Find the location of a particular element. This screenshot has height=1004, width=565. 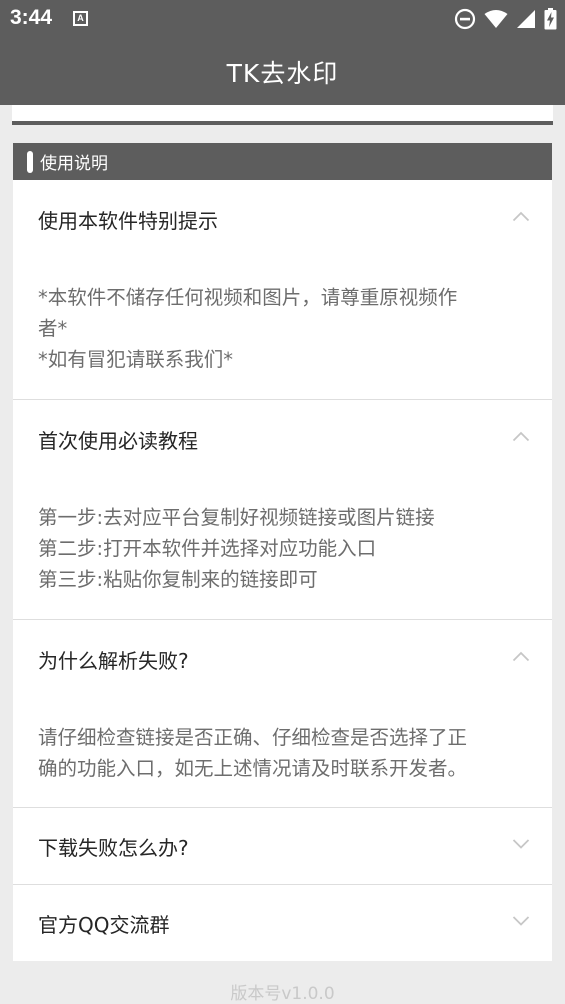

app-title: TK去水印 is located at coordinates (282, 73).